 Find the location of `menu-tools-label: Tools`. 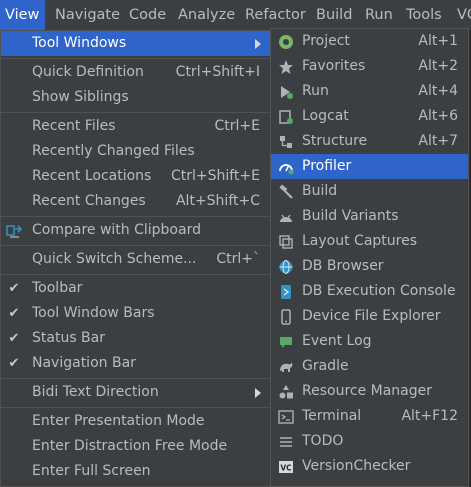

menu-tools-label: Tools is located at coordinates (424, 15).